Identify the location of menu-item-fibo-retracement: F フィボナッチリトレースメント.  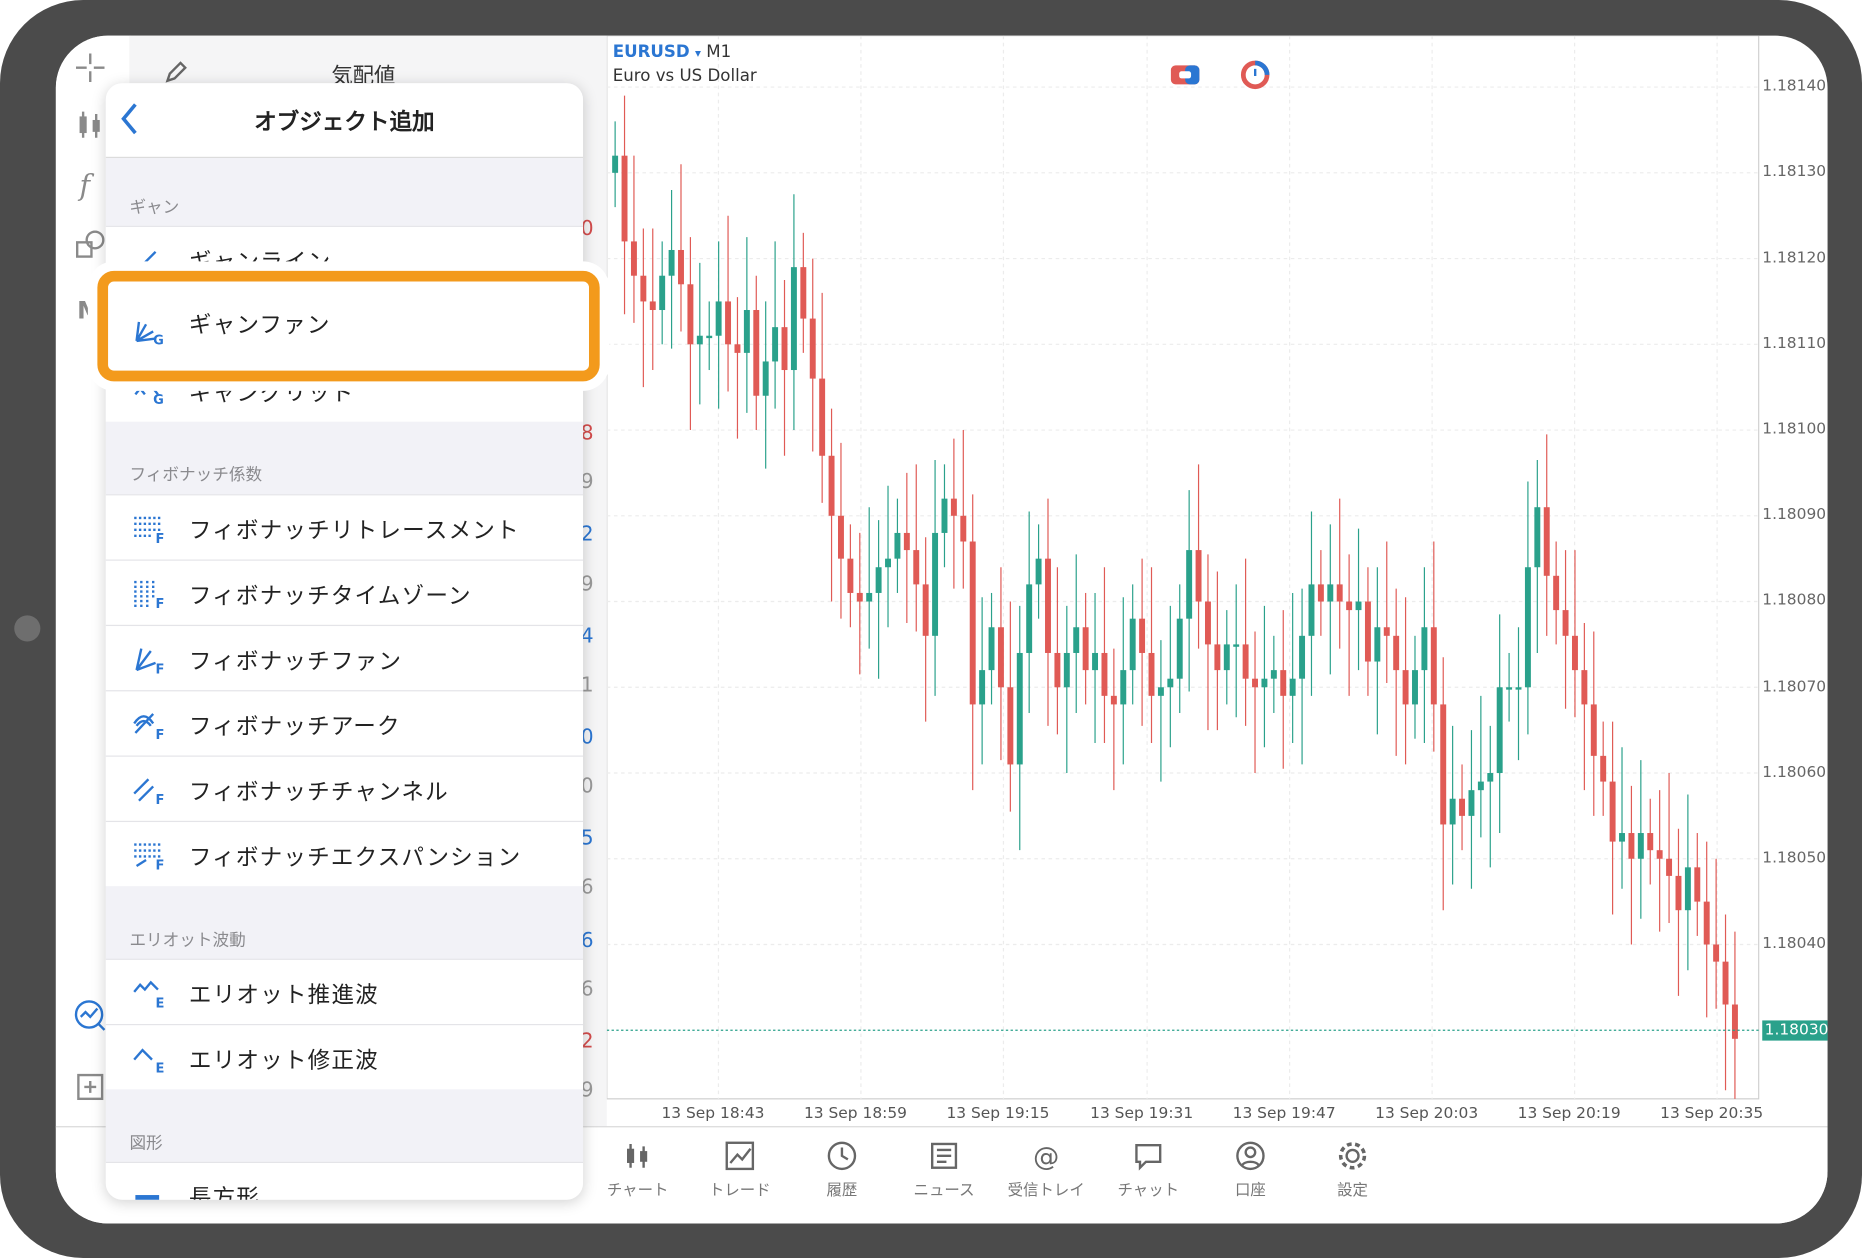
(344, 527).